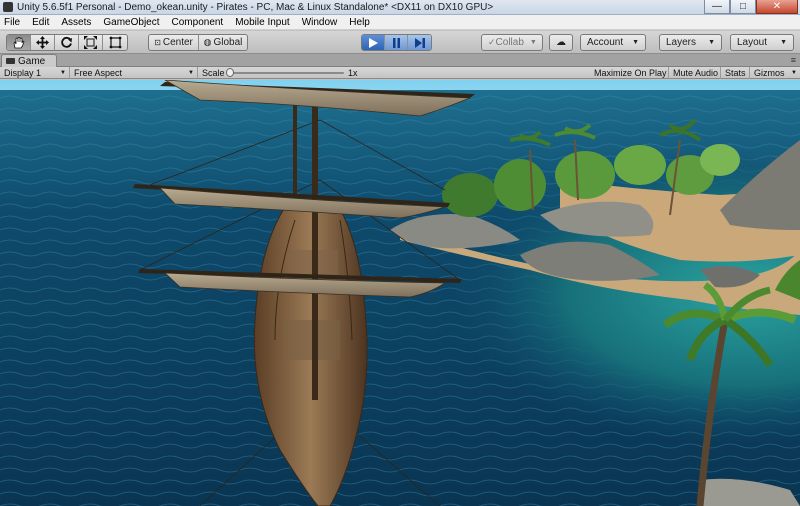  What do you see at coordinates (35, 73) in the screenshot?
I see `display-dropdown: Display 1 ▼` at bounding box center [35, 73].